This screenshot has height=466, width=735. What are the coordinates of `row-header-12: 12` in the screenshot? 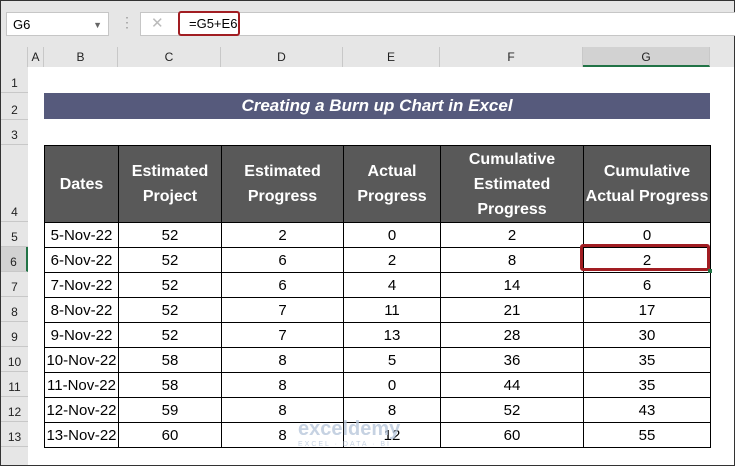 It's located at (14, 409).